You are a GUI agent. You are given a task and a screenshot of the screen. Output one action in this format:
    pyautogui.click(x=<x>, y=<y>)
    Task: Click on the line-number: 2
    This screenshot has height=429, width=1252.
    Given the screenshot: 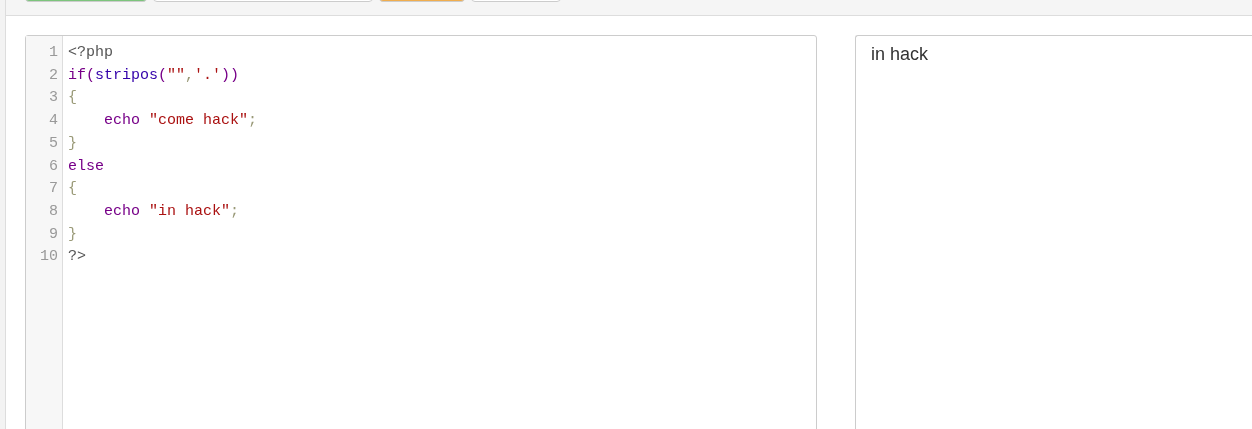 What is the action you would take?
    pyautogui.click(x=53, y=75)
    